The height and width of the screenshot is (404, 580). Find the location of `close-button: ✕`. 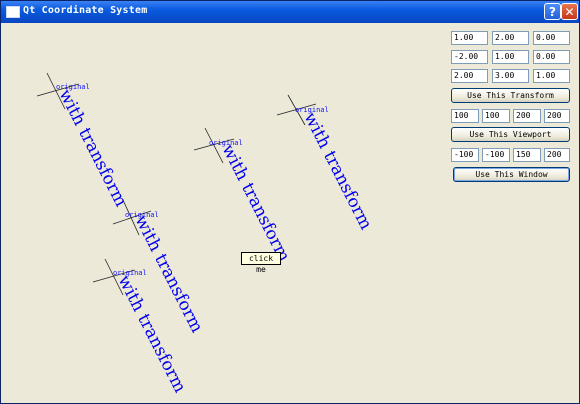

close-button: ✕ is located at coordinates (569, 11).